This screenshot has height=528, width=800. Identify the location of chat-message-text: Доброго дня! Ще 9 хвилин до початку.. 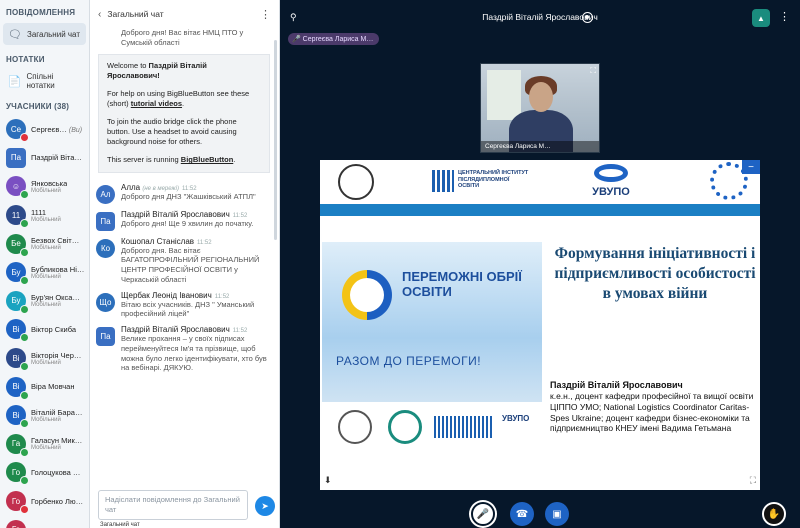
(187, 223).